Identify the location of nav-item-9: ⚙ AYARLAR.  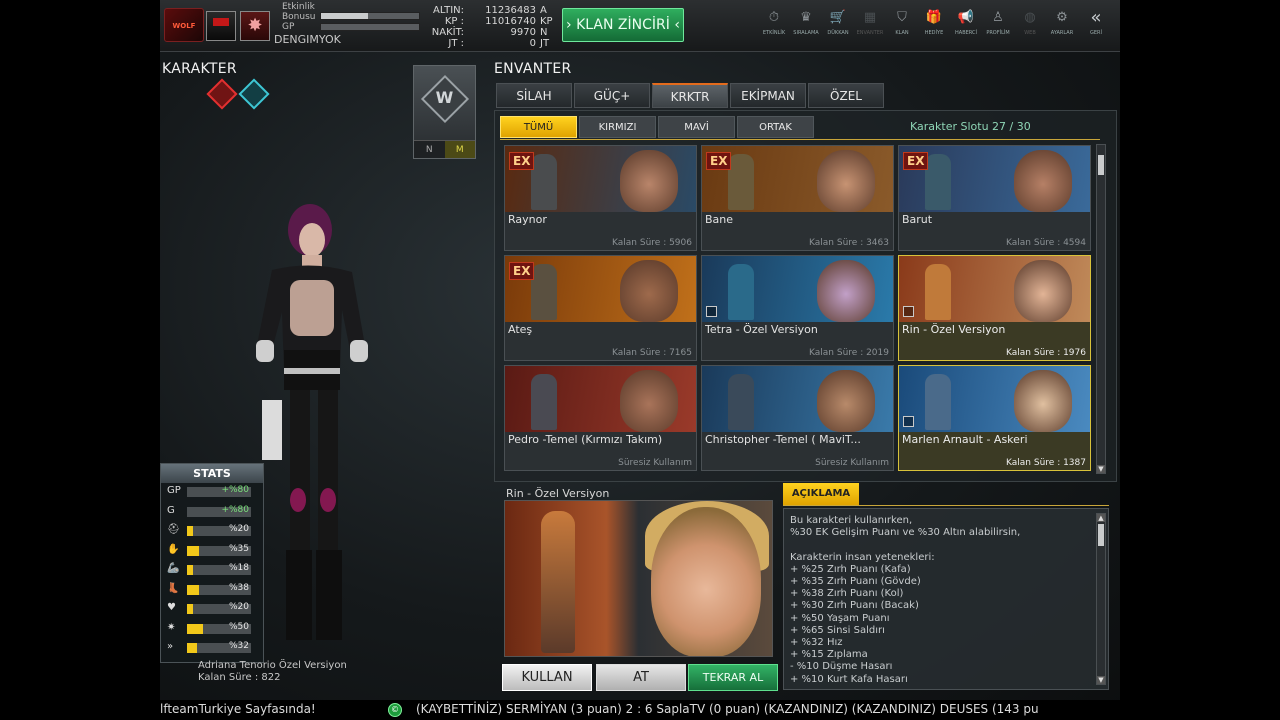
(1062, 22).